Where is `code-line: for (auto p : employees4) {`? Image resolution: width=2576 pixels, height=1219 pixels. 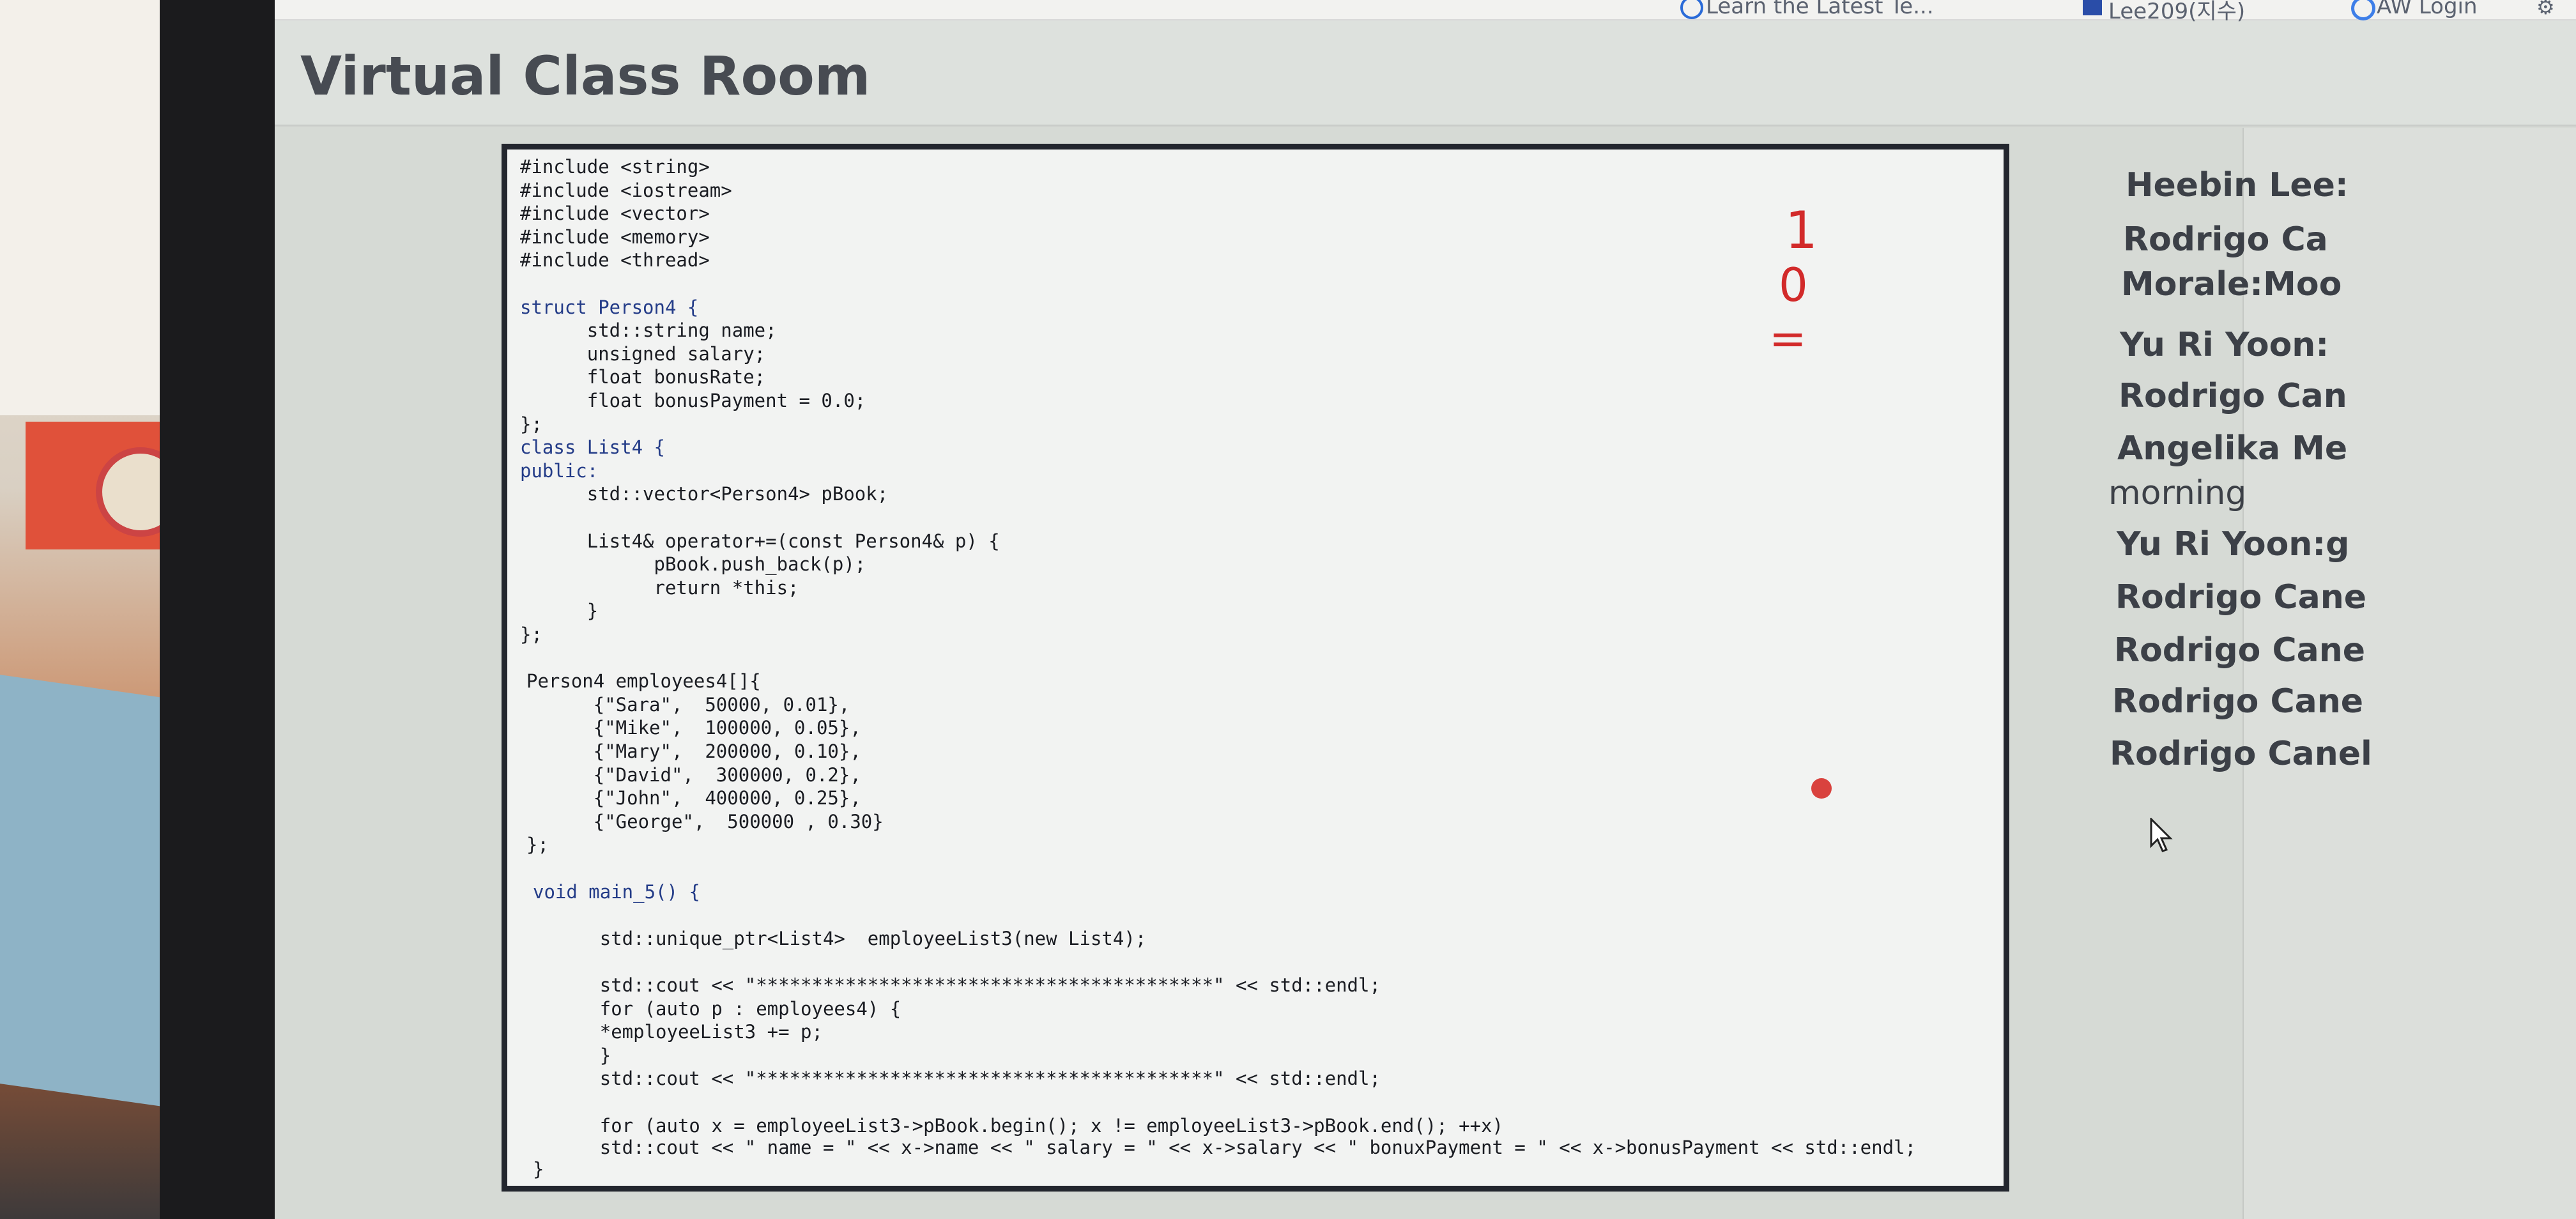 code-line: for (auto p : employees4) { is located at coordinates (717, 1008).